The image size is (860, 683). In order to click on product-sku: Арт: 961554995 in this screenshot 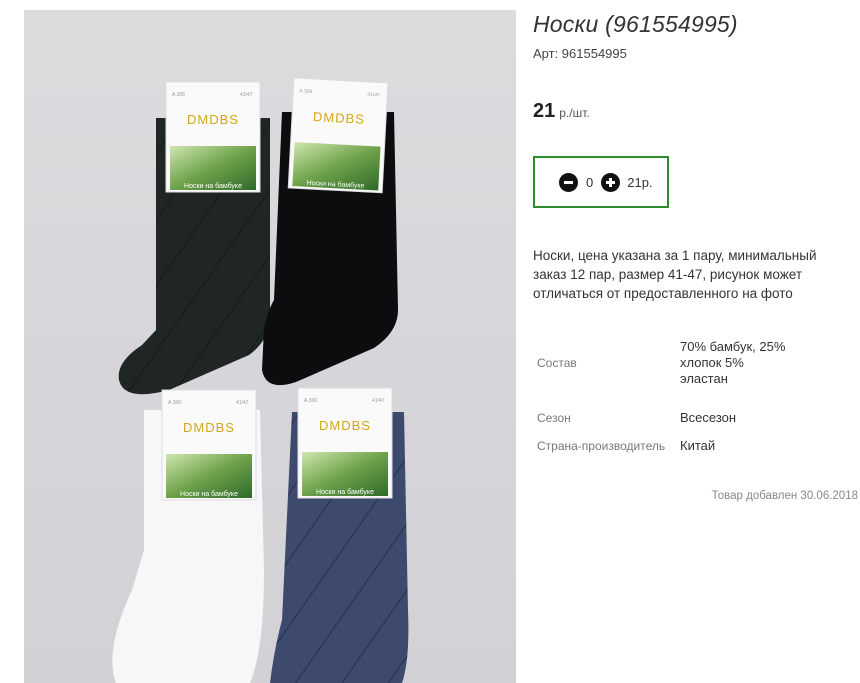, I will do `click(580, 53)`.